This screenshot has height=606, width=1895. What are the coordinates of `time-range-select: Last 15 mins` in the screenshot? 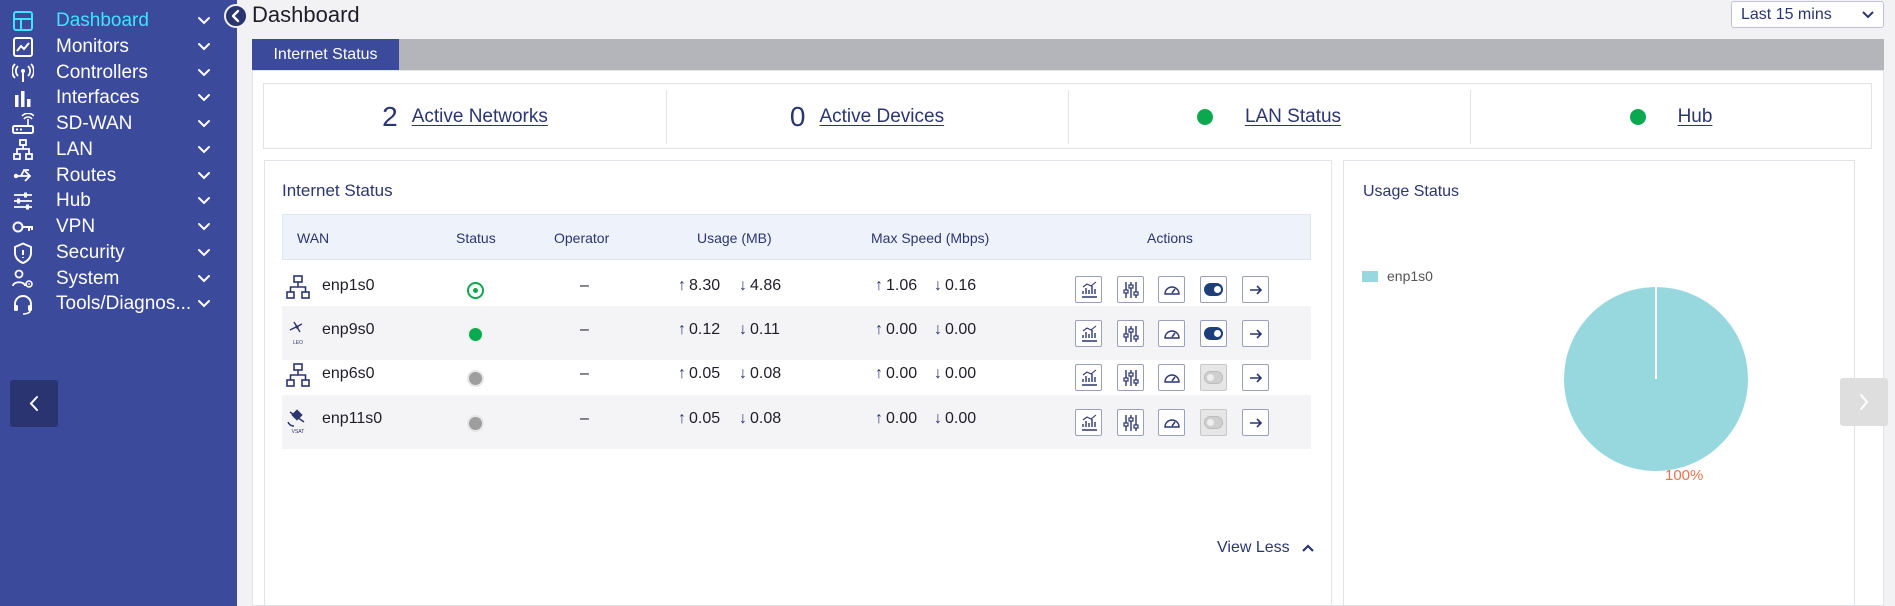 It's located at (1807, 14).